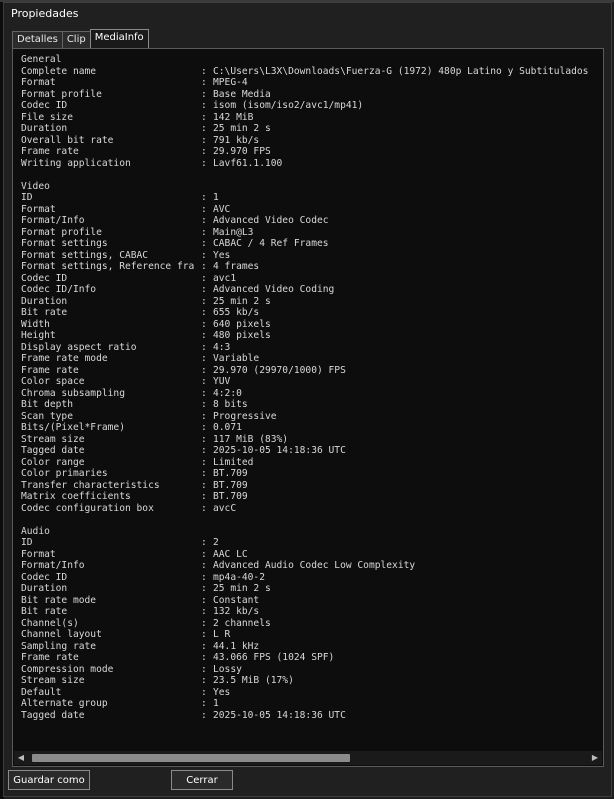 Image resolution: width=614 pixels, height=799 pixels. I want to click on info-label: Scan type, so click(47, 416).